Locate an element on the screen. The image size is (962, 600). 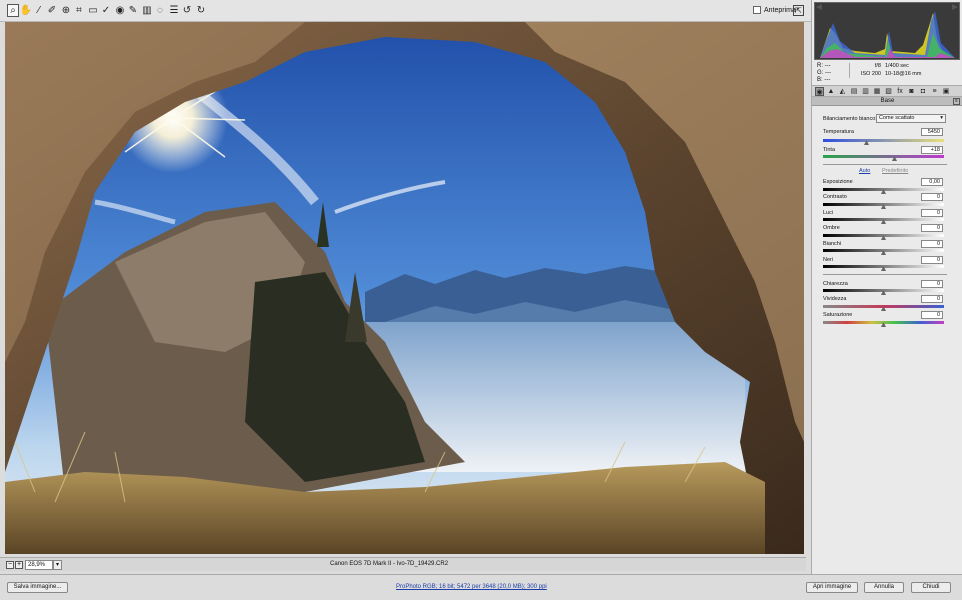
temperature-slider is located at coordinates (883, 140).